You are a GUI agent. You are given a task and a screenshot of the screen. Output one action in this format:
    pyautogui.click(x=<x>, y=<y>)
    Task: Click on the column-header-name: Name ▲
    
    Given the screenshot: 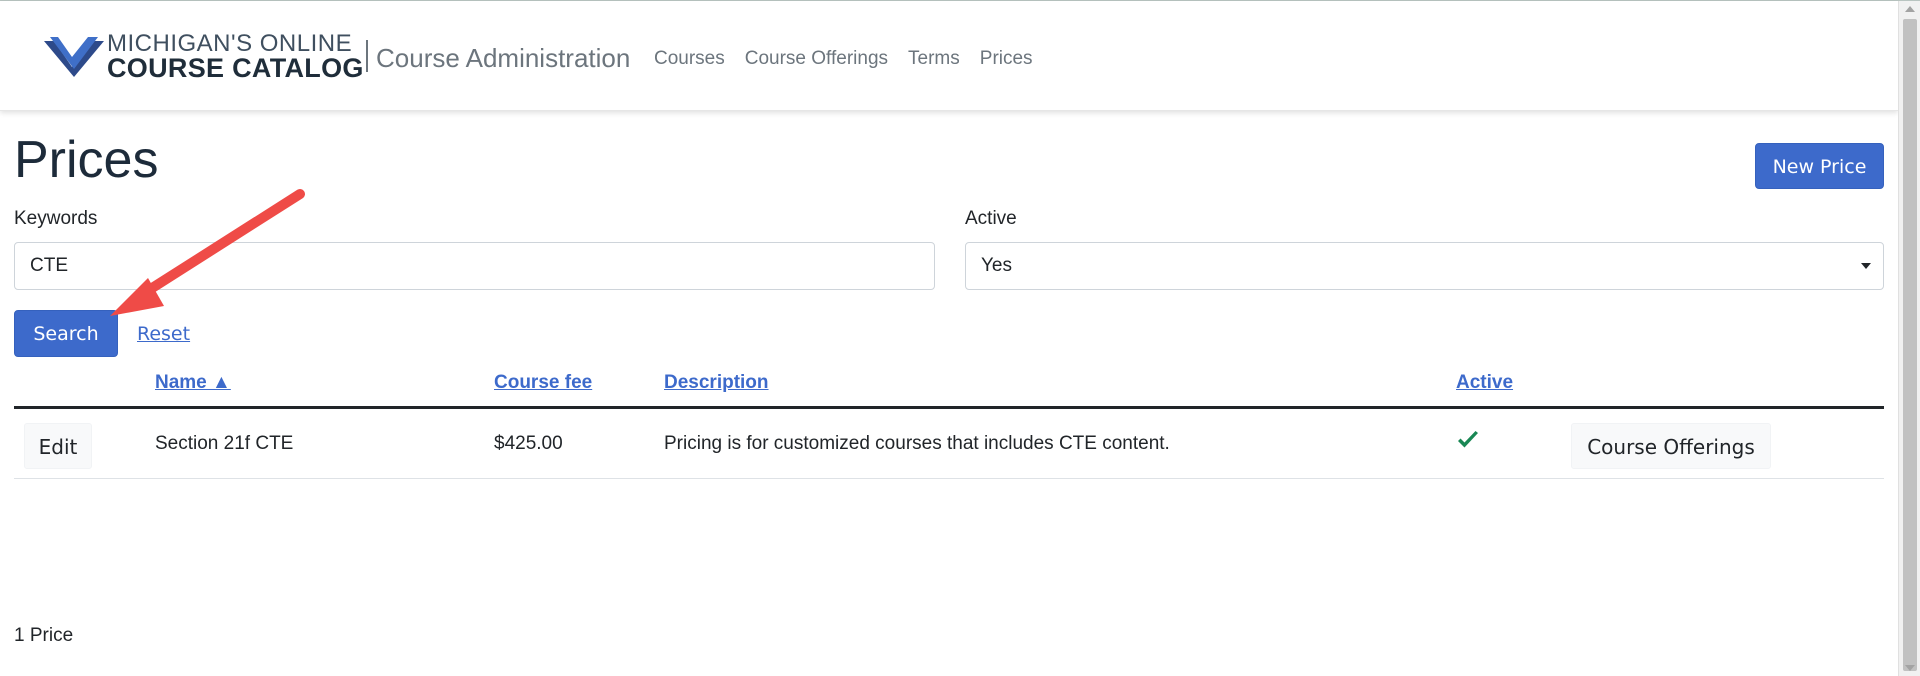 What is the action you would take?
    pyautogui.click(x=193, y=383)
    